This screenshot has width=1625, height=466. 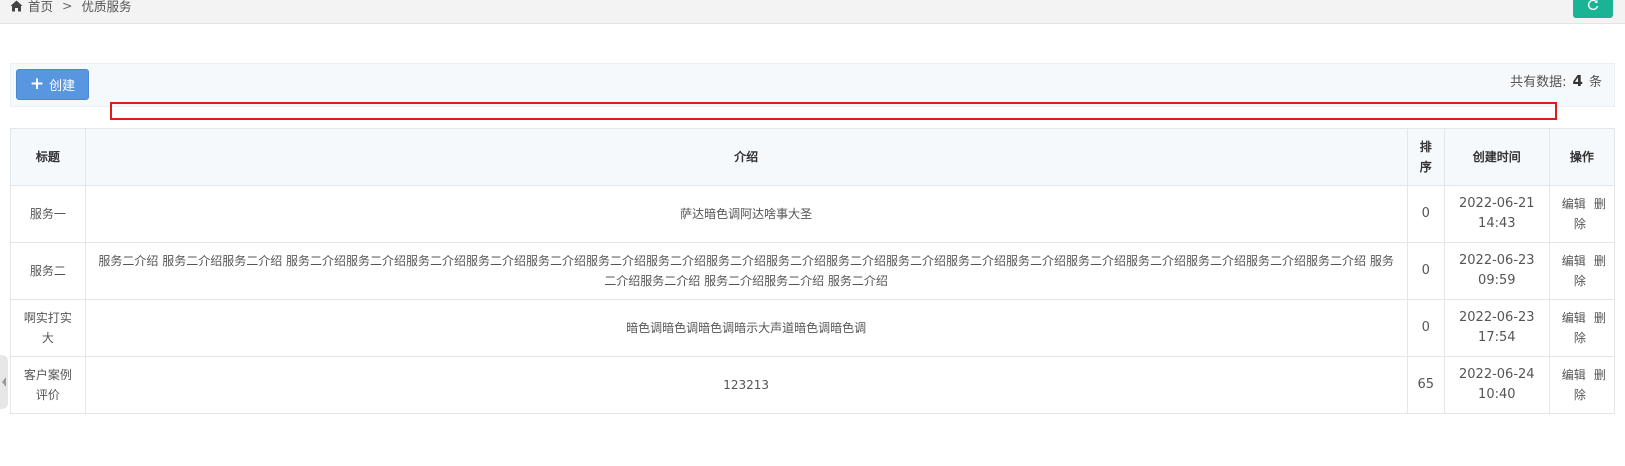 I want to click on cell-created: 2022-06-23 09:59, so click(x=1496, y=271).